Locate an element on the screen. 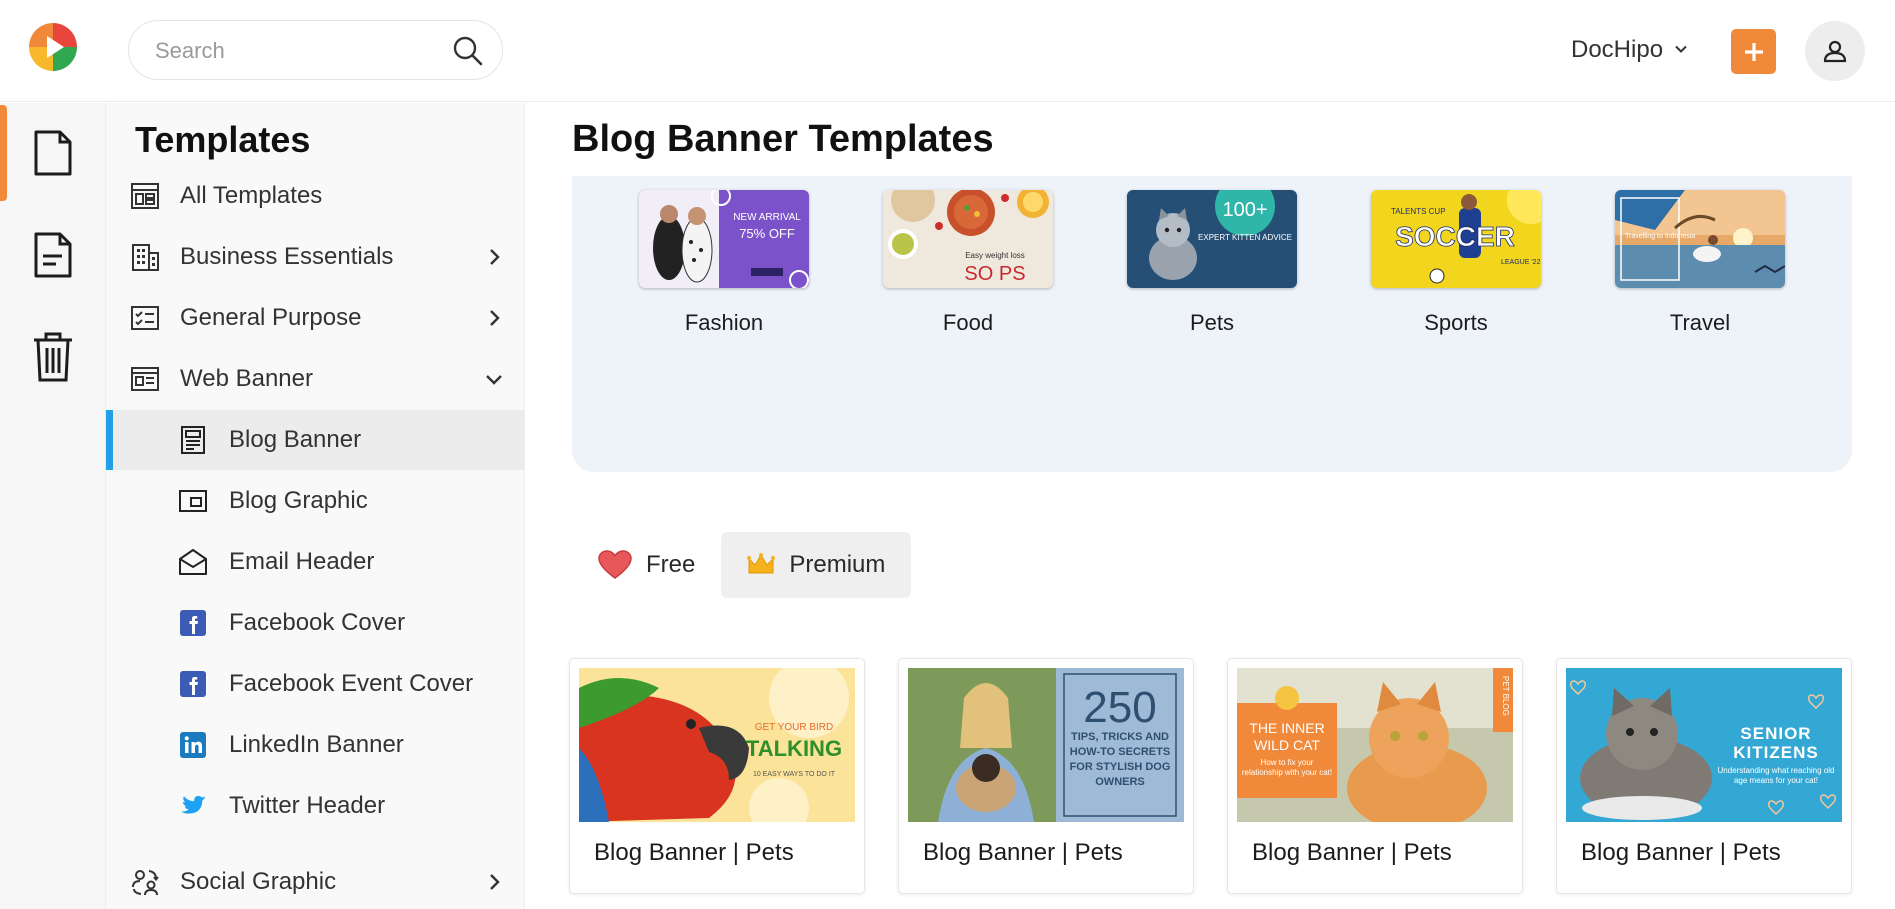  chevron-down-icon is located at coordinates (494, 380).